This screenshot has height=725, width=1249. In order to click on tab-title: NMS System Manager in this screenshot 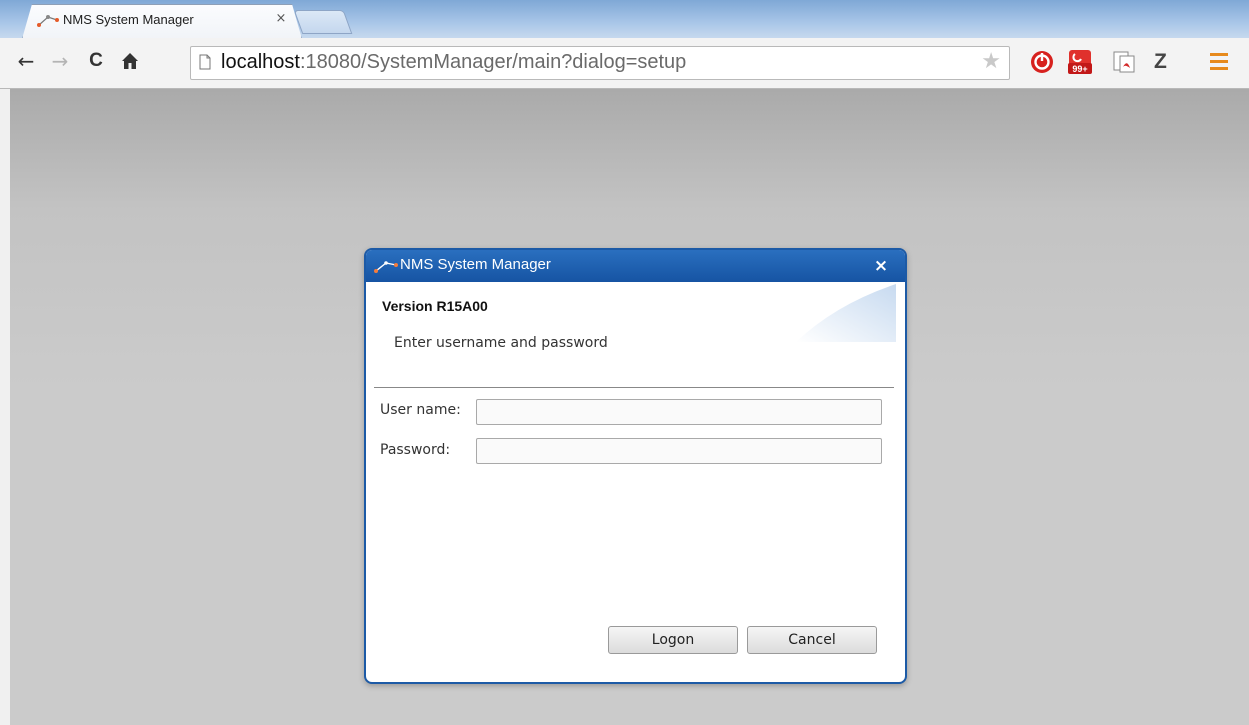, I will do `click(128, 19)`.